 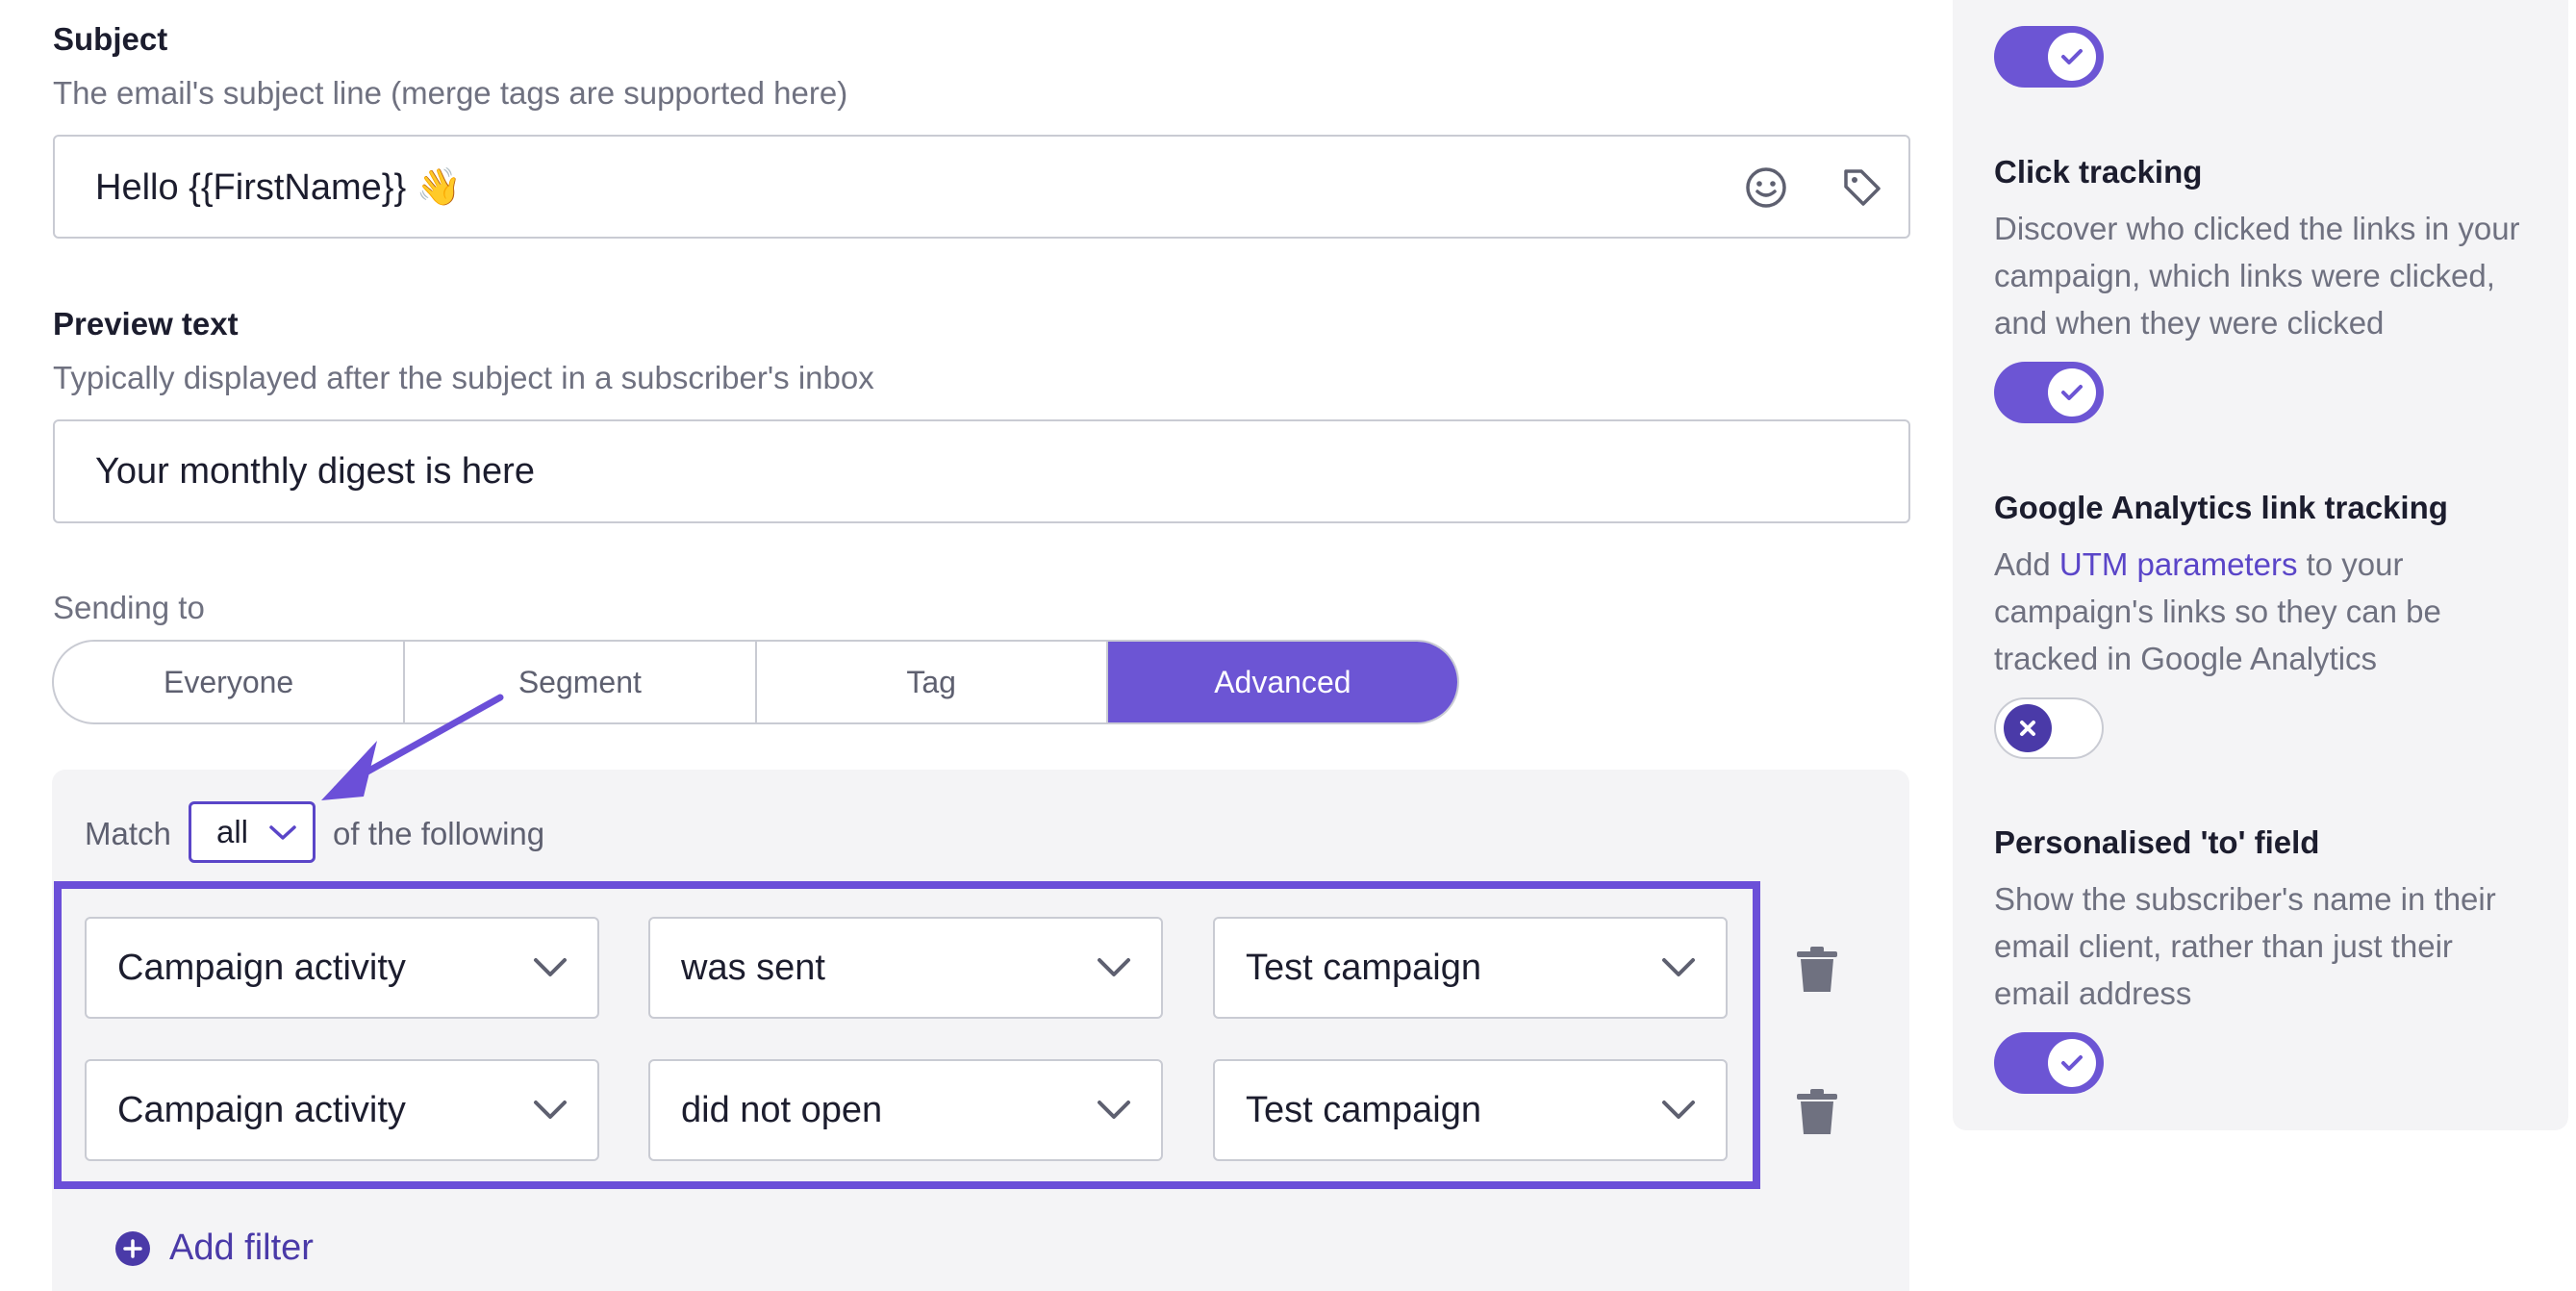 What do you see at coordinates (782, 1110) in the screenshot?
I see `filter-condition-value: did not open` at bounding box center [782, 1110].